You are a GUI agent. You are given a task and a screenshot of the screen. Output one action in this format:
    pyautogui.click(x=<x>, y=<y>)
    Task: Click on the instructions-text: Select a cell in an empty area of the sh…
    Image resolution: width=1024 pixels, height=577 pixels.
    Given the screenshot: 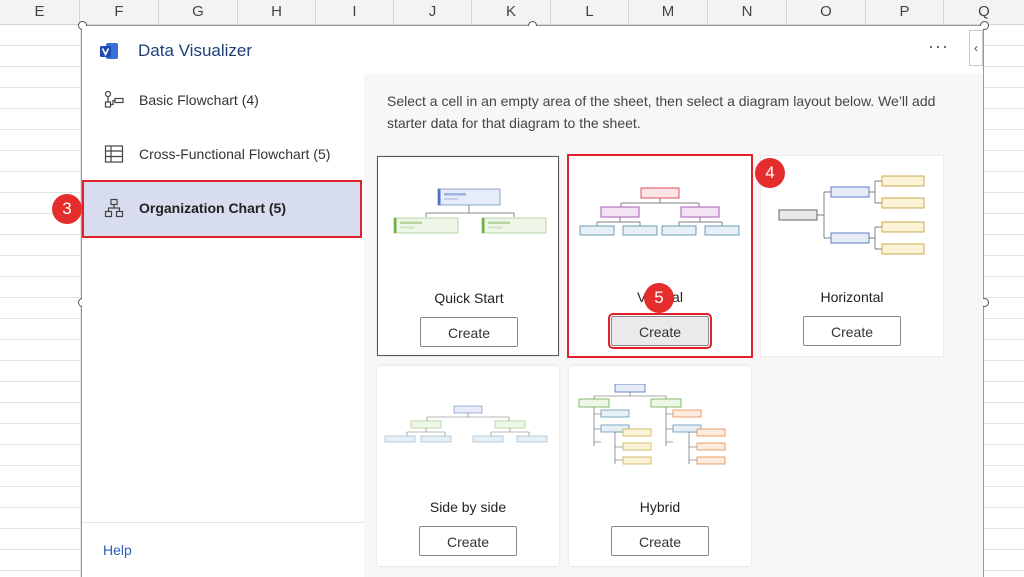 What is the action you would take?
    pyautogui.click(x=661, y=112)
    